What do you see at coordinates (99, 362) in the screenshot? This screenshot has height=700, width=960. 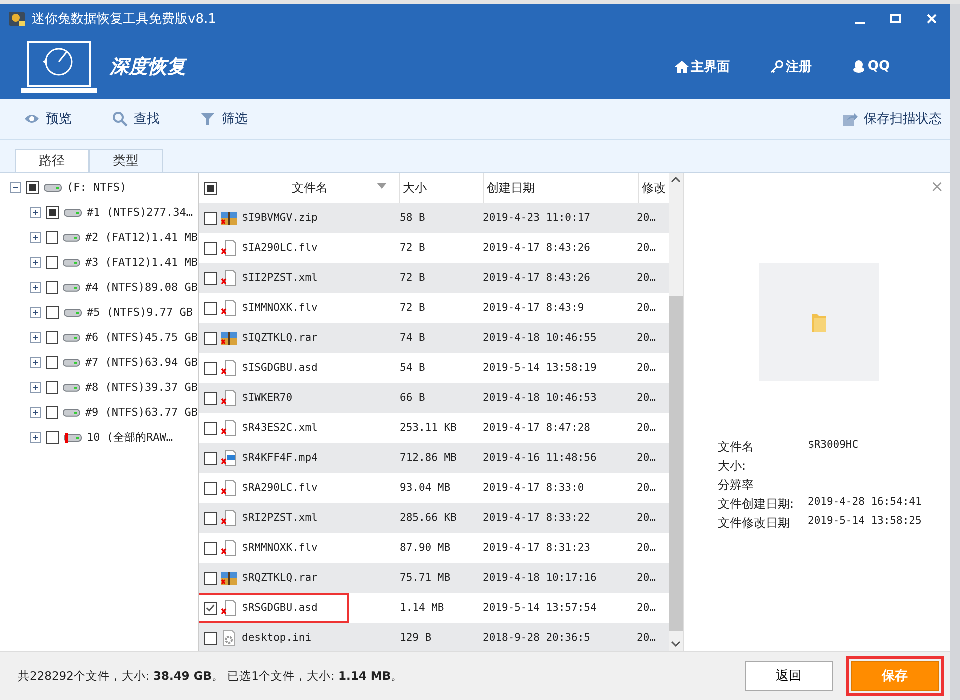 I see `tree-item: #7 (NTFS)63.94 GB` at bounding box center [99, 362].